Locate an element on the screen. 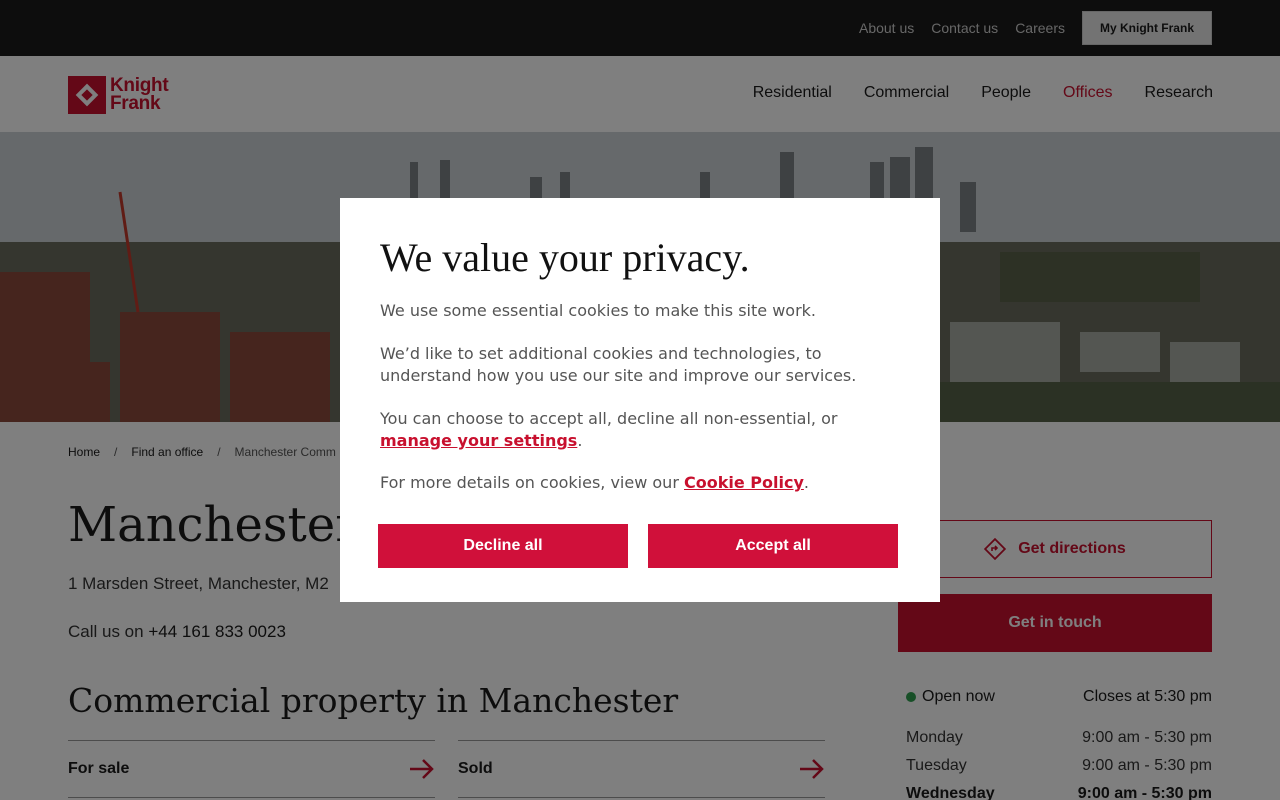 The image size is (1280, 800). manage-settings-link: manage your settings is located at coordinates (478, 440).